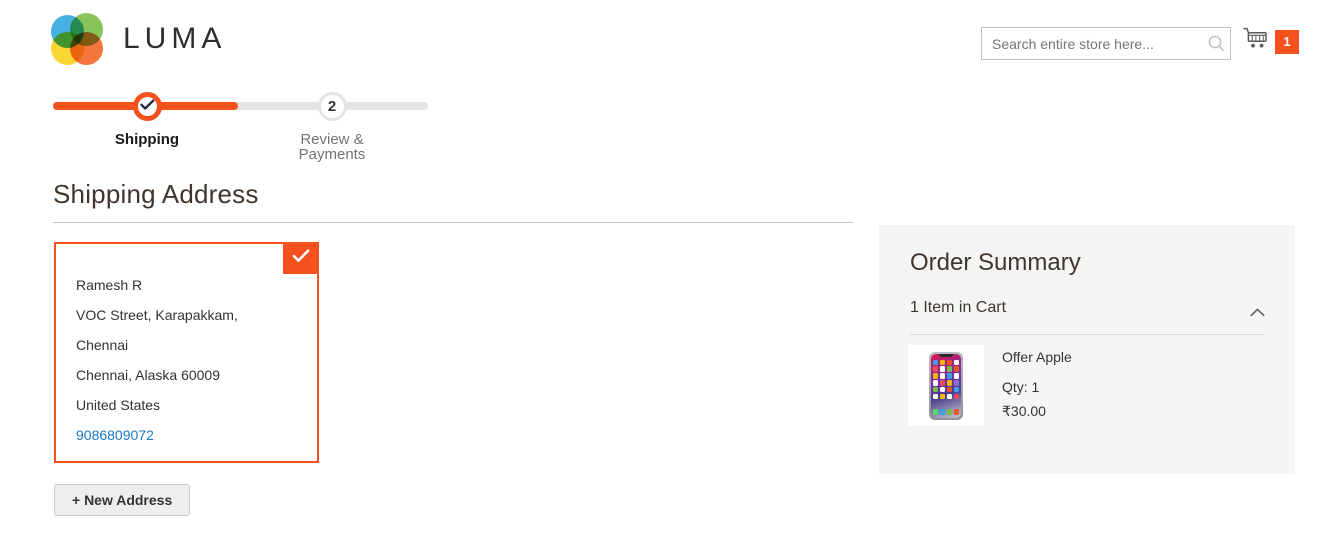 The image size is (1325, 544). I want to click on cart-item-row: Offer Apple Qty: 1 ₹30.00, so click(990, 385).